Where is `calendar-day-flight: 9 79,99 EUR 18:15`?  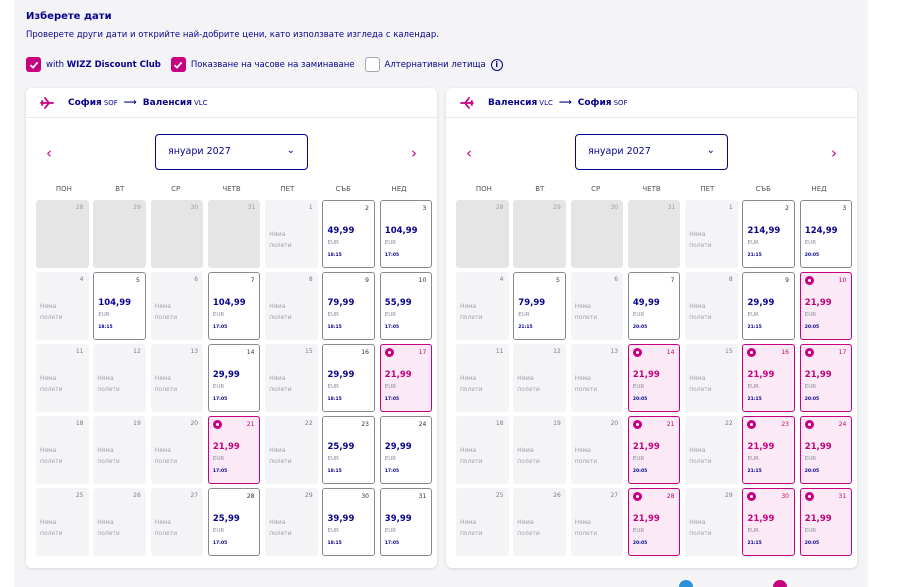
calendar-day-flight: 9 79,99 EUR 18:15 is located at coordinates (348, 306).